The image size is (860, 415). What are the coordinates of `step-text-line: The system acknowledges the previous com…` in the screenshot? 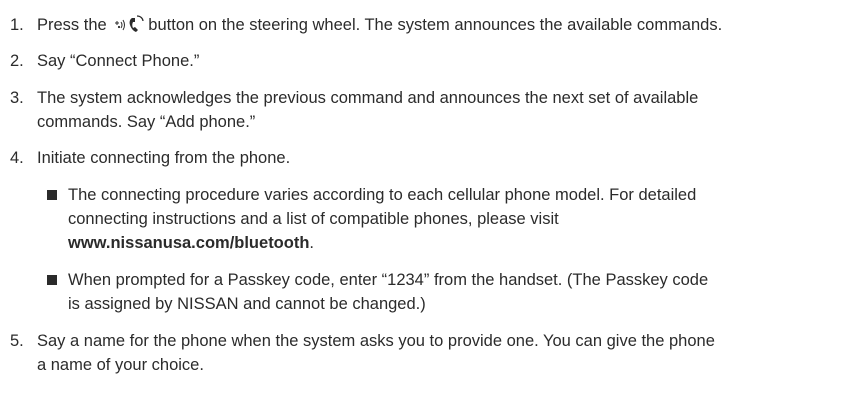 It's located at (368, 98).